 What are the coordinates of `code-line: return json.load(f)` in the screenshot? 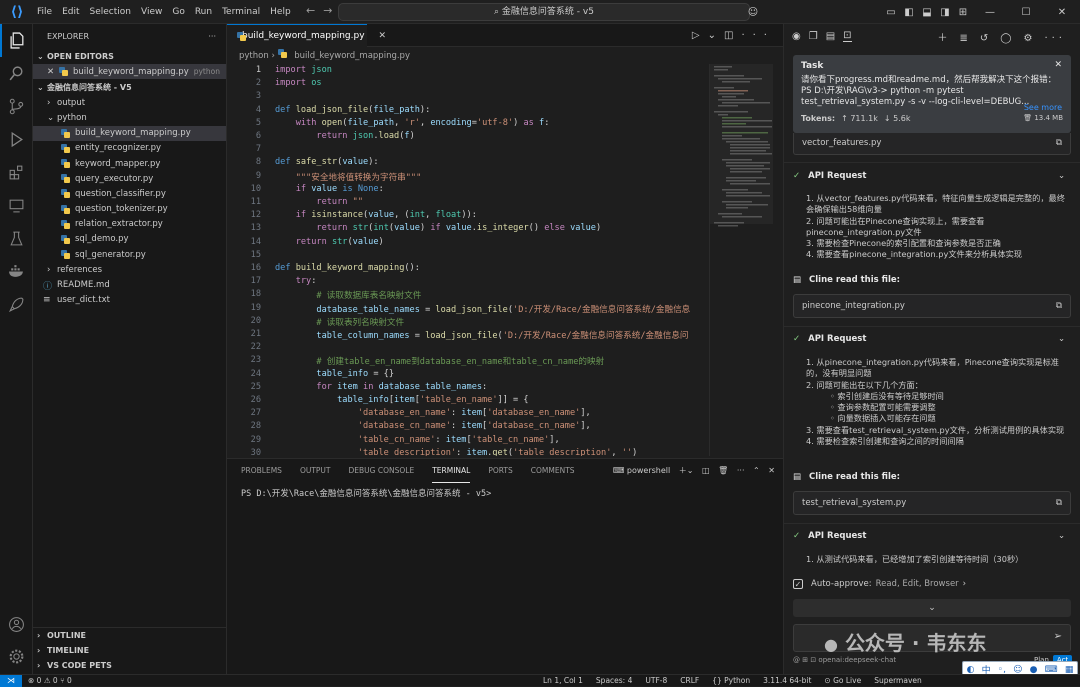 It's located at (344, 136).